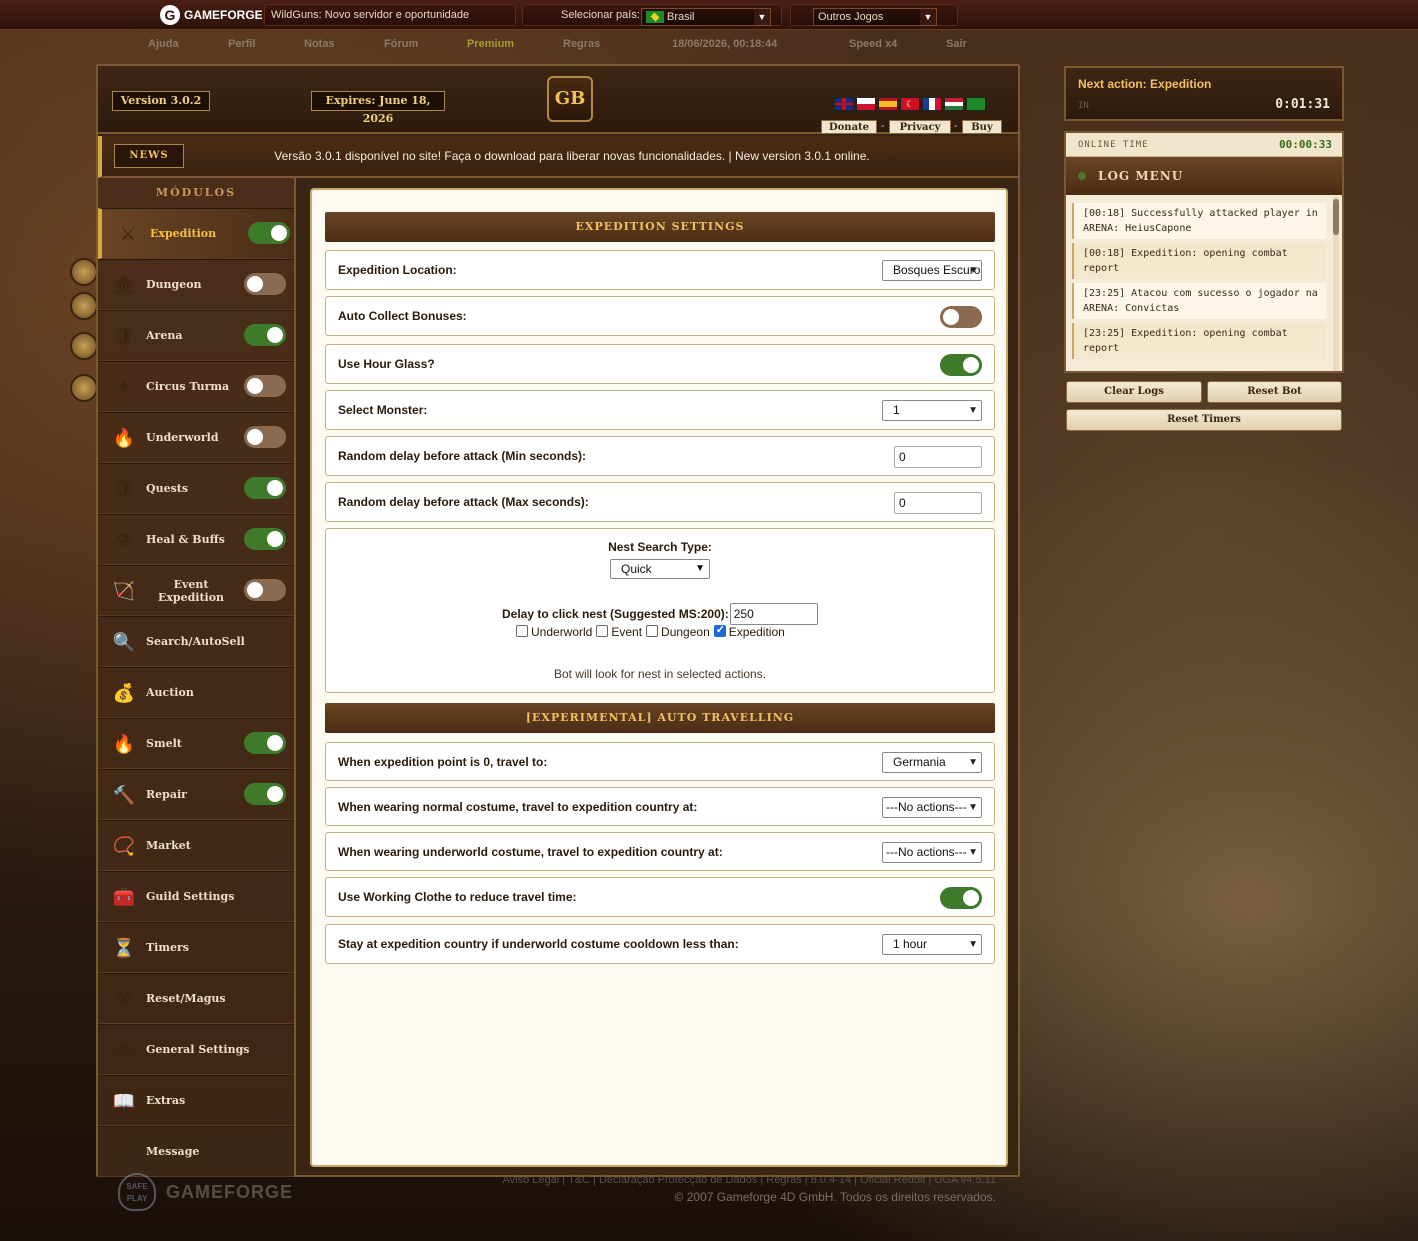 Image resolution: width=1418 pixels, height=1241 pixels. I want to click on sidebar-item-extras: 📖 Extras, so click(196, 1100).